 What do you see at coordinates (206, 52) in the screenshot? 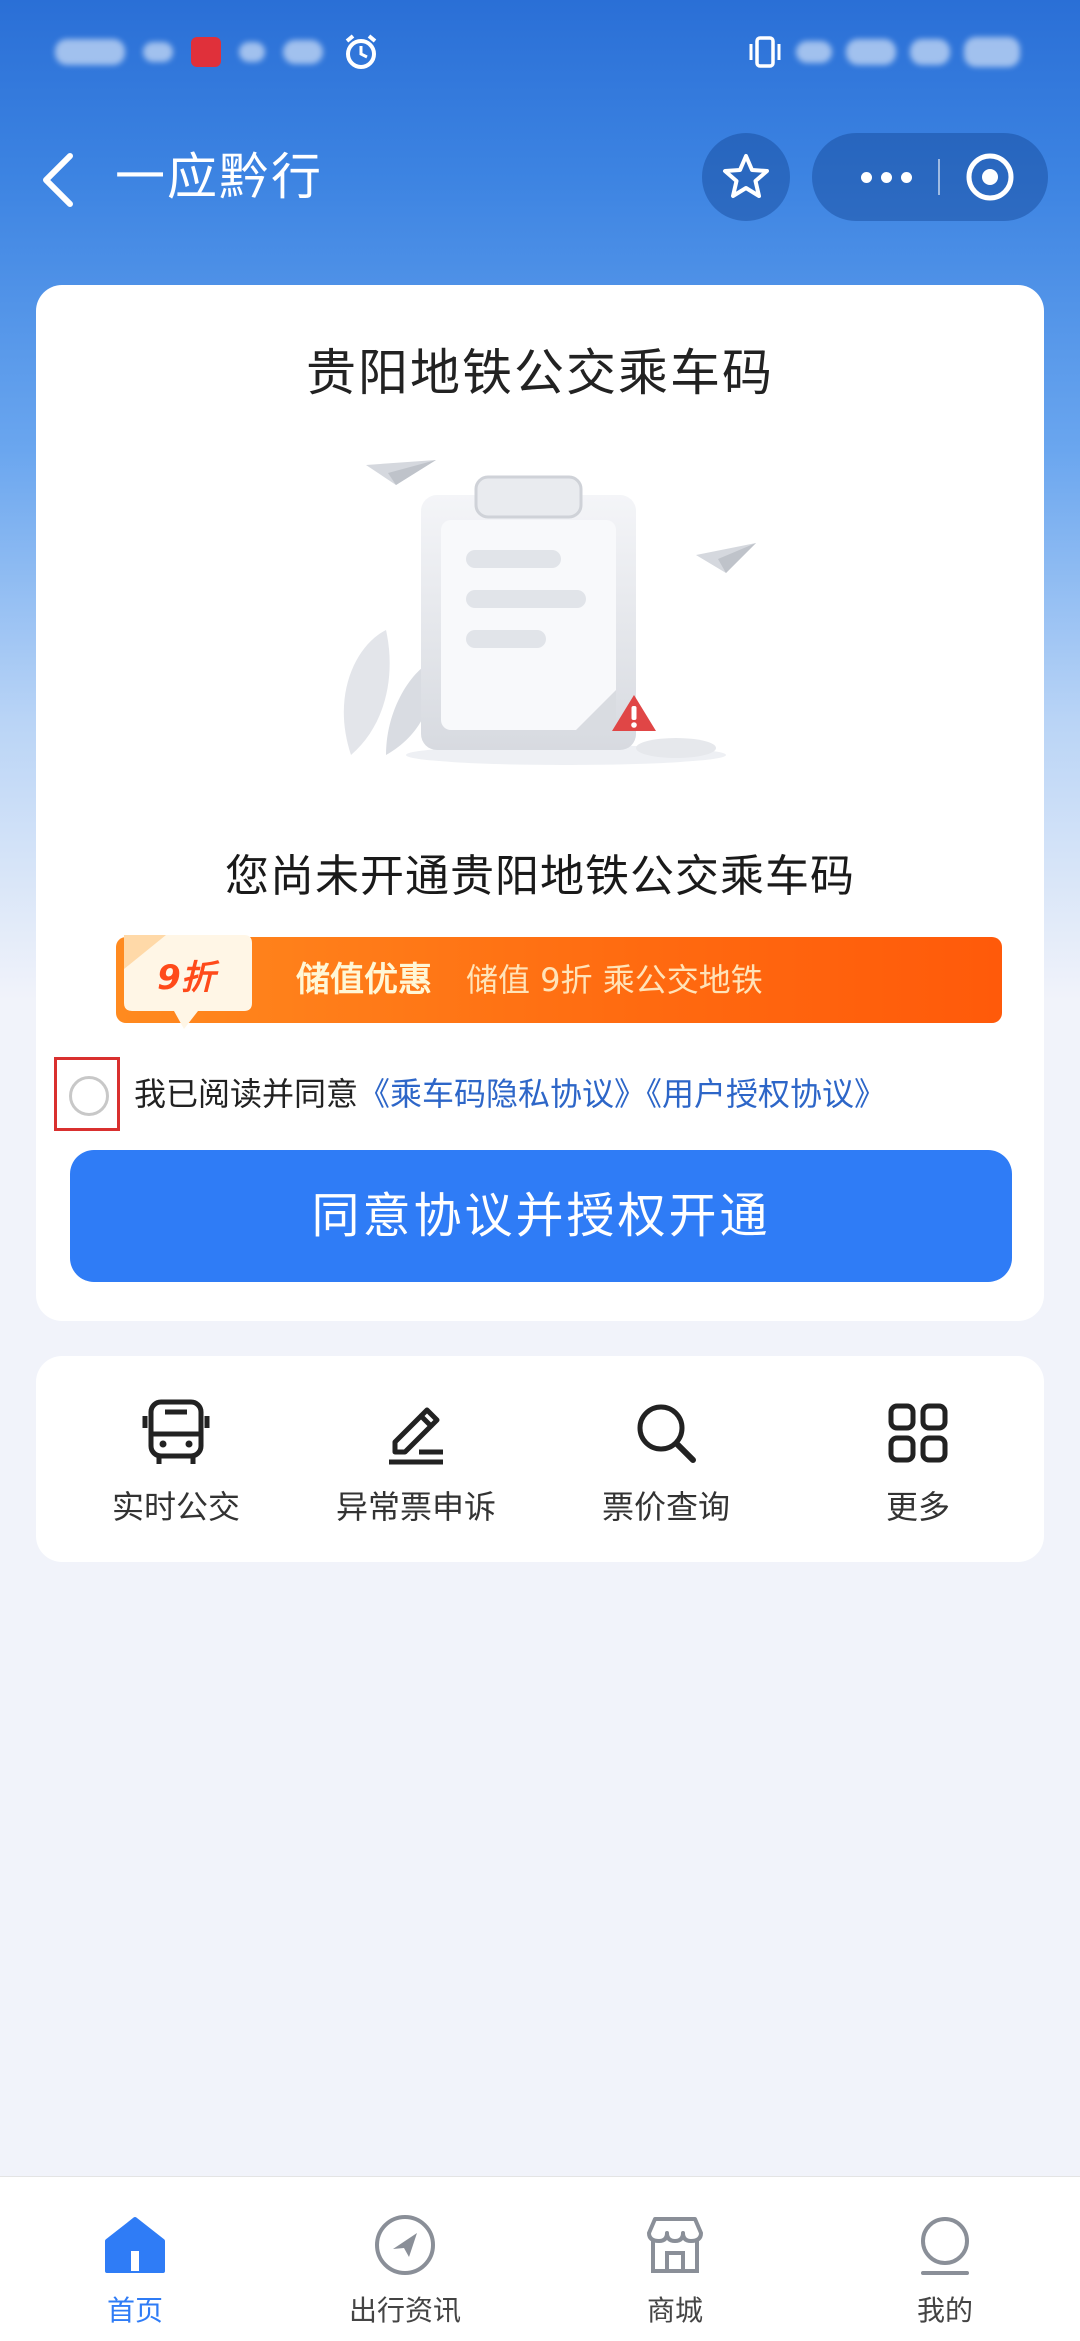
I see `app-notification-icon` at bounding box center [206, 52].